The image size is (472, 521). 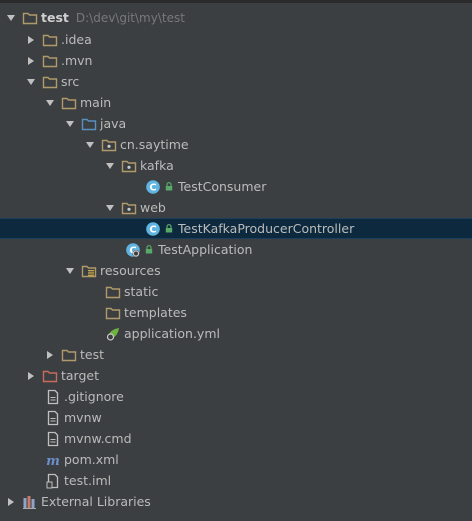 I want to click on tree-item-label: .mvn, so click(x=77, y=60).